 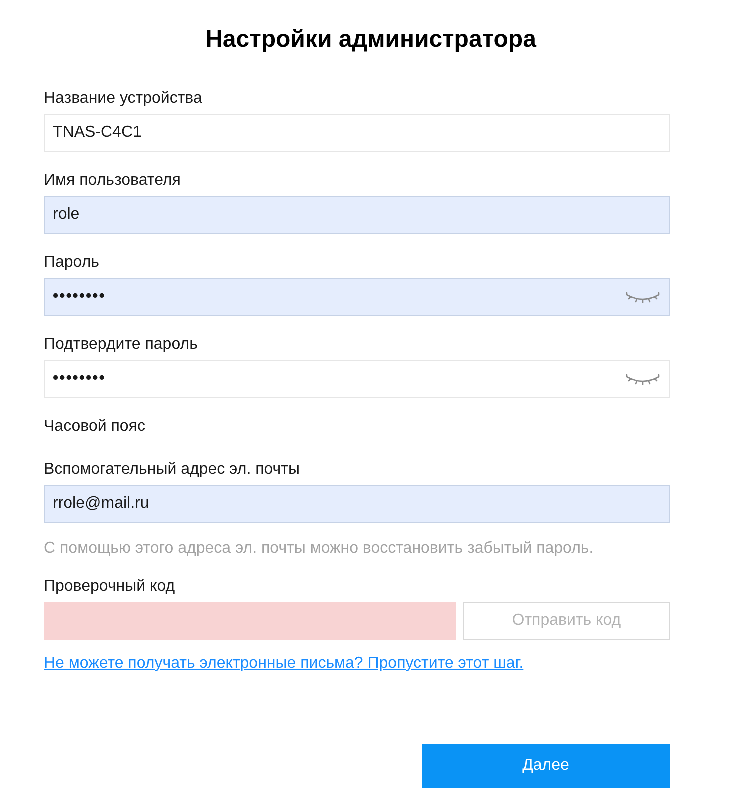 What do you see at coordinates (121, 345) in the screenshot?
I see `field-label: Подтвердите пароль` at bounding box center [121, 345].